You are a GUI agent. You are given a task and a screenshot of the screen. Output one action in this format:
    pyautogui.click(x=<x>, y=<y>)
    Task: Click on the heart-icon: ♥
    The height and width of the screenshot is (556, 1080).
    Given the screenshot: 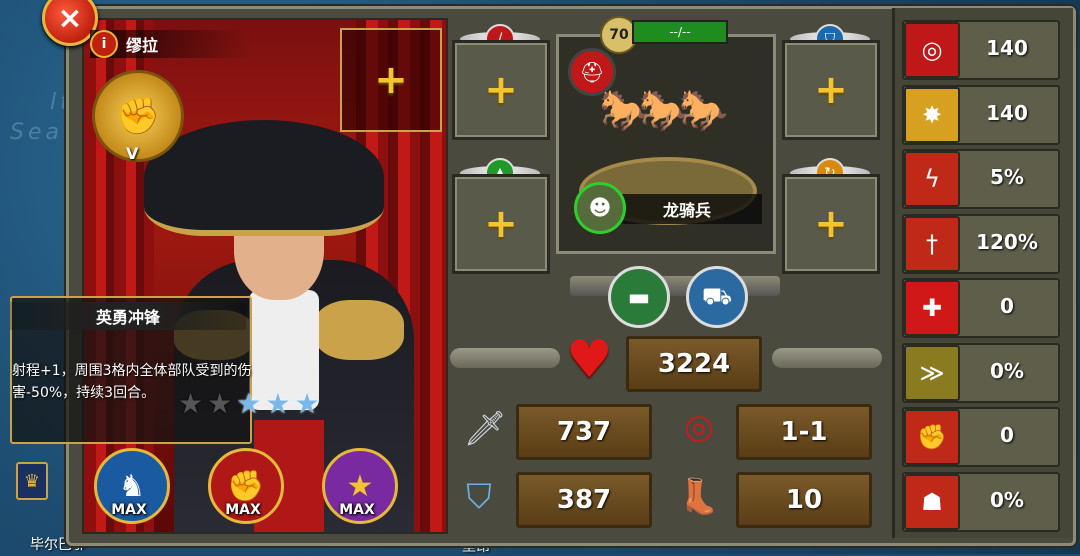 What is the action you would take?
    pyautogui.click(x=589, y=360)
    